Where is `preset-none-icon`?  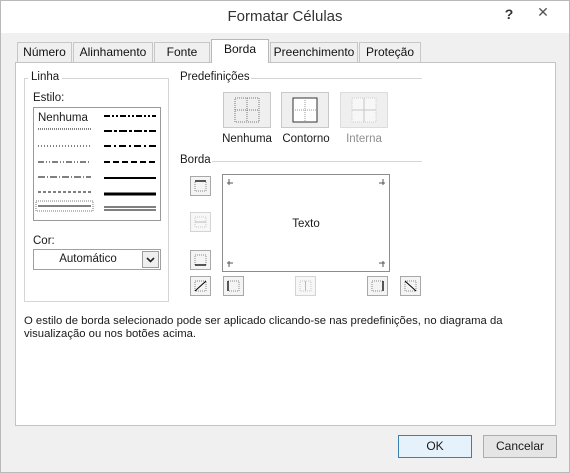
preset-none-icon is located at coordinates (247, 110).